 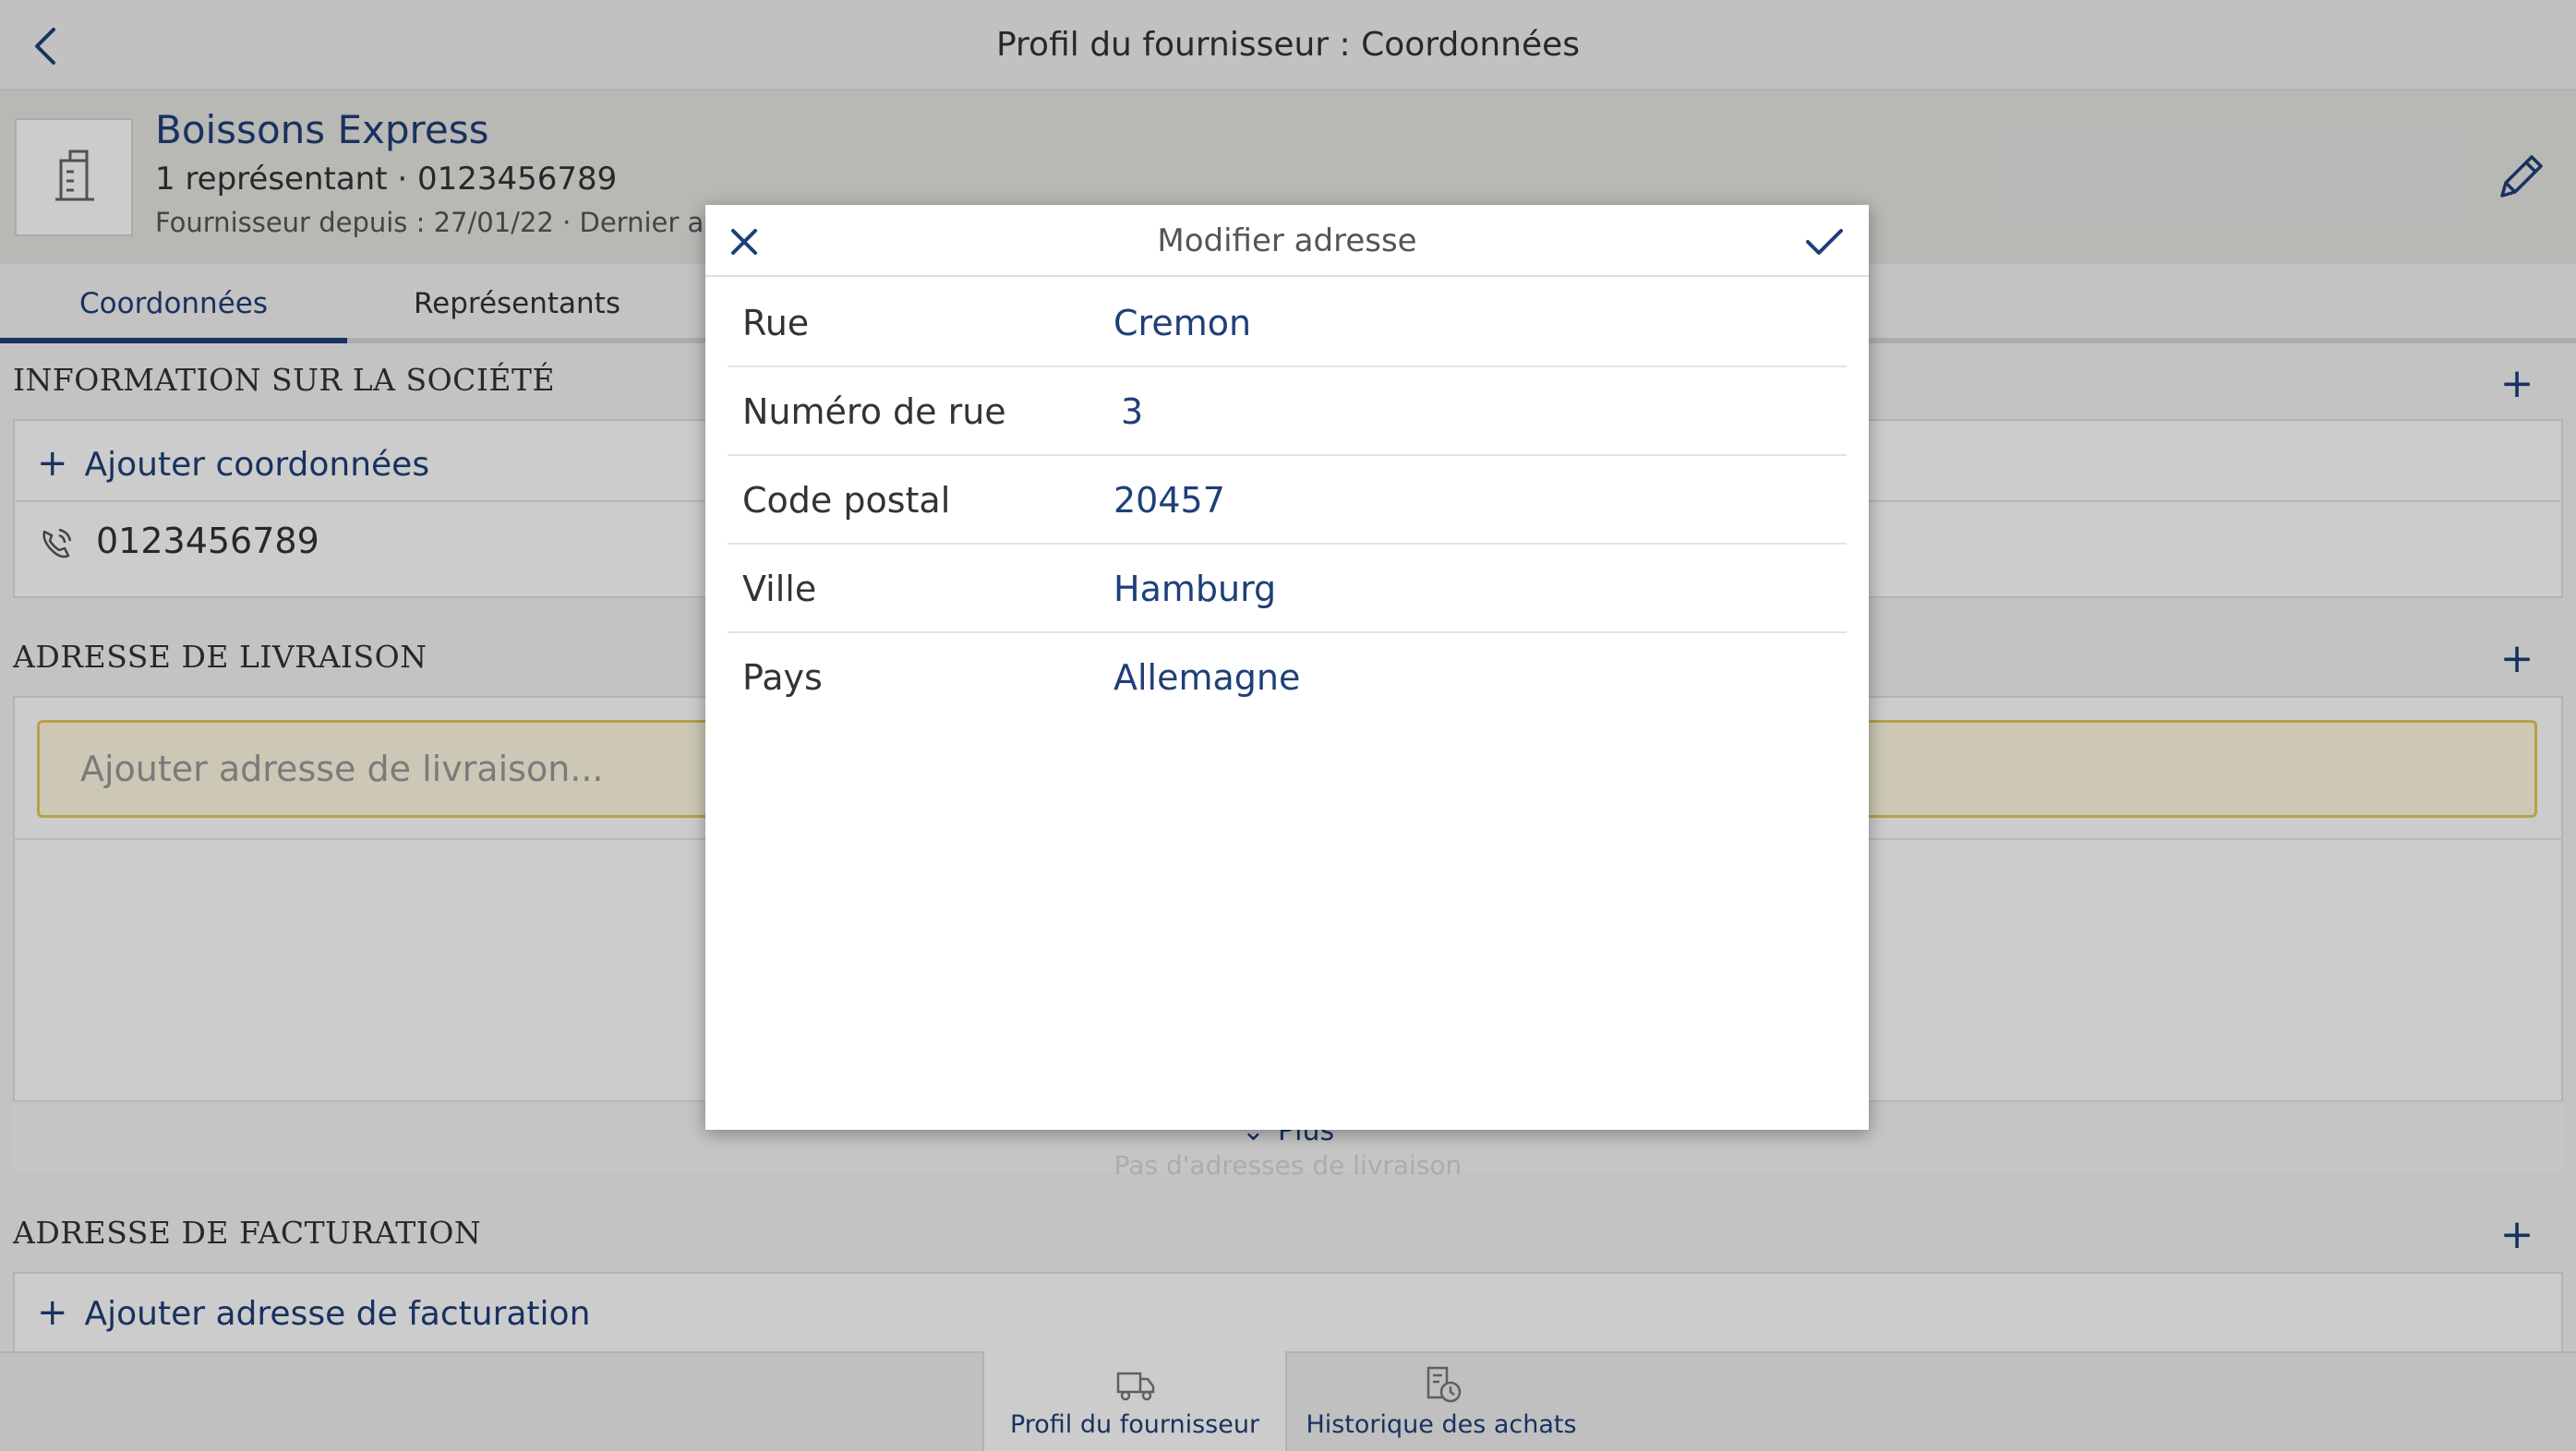 What do you see at coordinates (1132, 412) in the screenshot?
I see `street-number-input: 3` at bounding box center [1132, 412].